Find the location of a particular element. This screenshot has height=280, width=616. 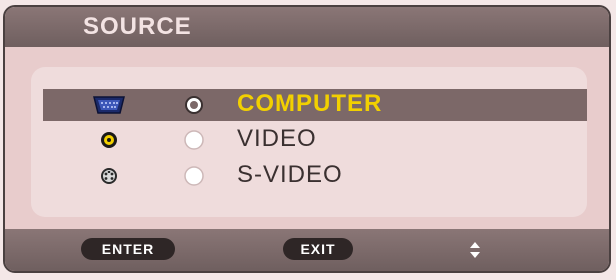

composite-video-icon is located at coordinates (109, 140).